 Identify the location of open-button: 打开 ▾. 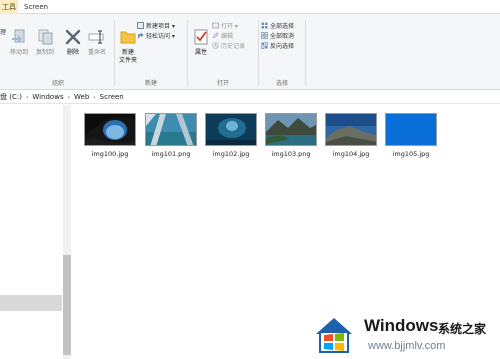
(225, 26).